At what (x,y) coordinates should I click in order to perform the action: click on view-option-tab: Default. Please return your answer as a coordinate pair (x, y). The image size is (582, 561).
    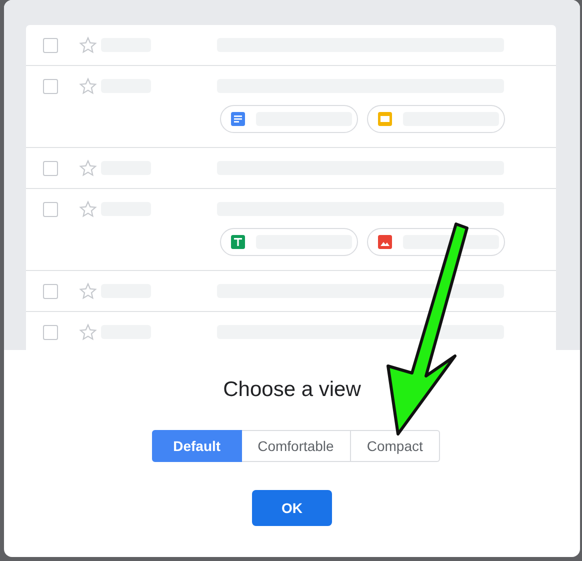
    Looking at the image, I should click on (197, 446).